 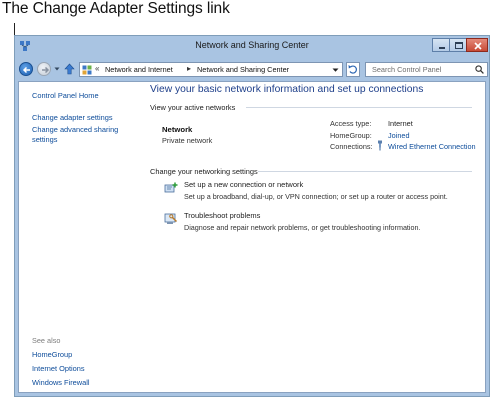 I want to click on breadcrumb-network-and-internet: Network and Internet, so click(x=139, y=69).